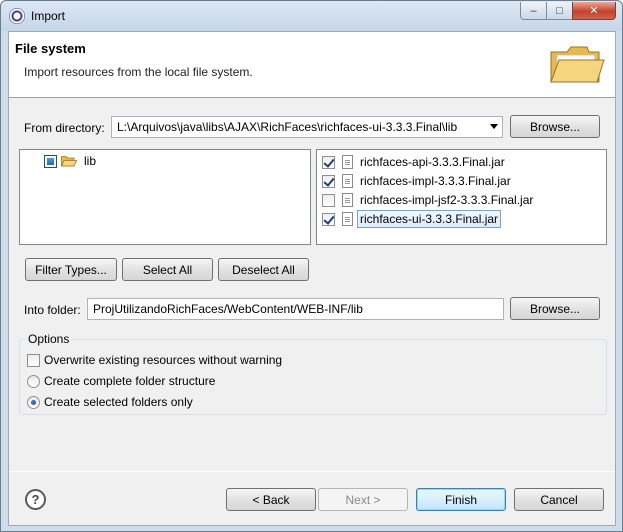 This screenshot has width=623, height=532. What do you see at coordinates (52, 310) in the screenshot?
I see `into-folder-label: Into folder:` at bounding box center [52, 310].